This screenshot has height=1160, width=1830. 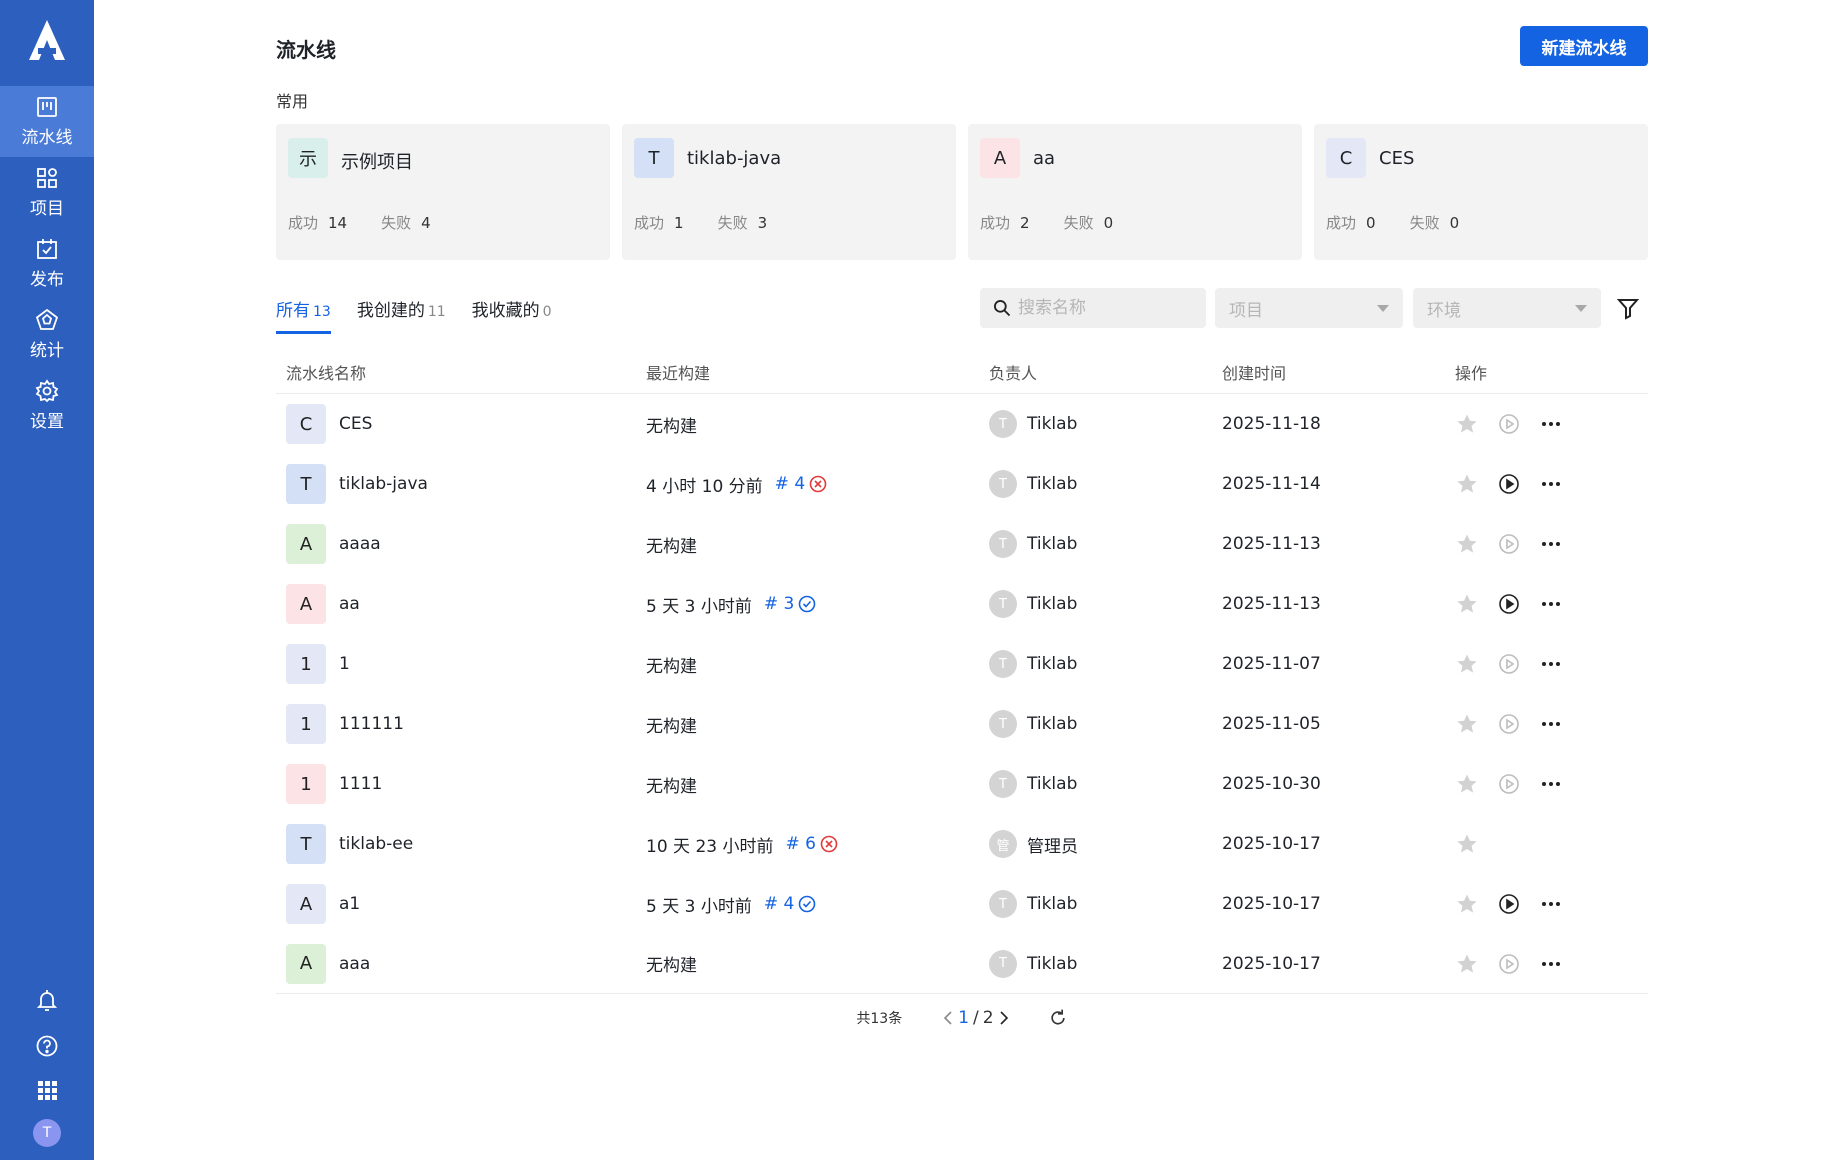 What do you see at coordinates (47, 263) in the screenshot?
I see `sidebar-item-release: 发布` at bounding box center [47, 263].